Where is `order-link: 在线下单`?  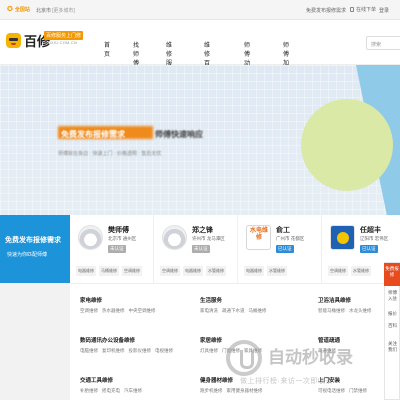 order-link: 在线下单 is located at coordinates (363, 9).